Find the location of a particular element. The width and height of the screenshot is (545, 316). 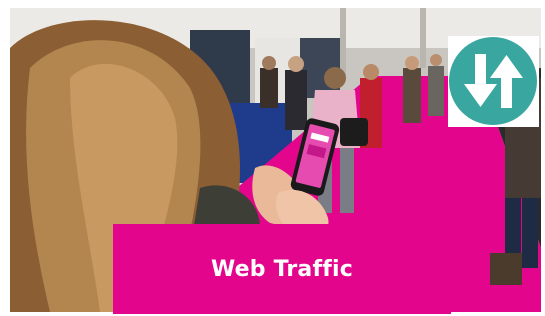

traffic-badge is located at coordinates (493, 81).